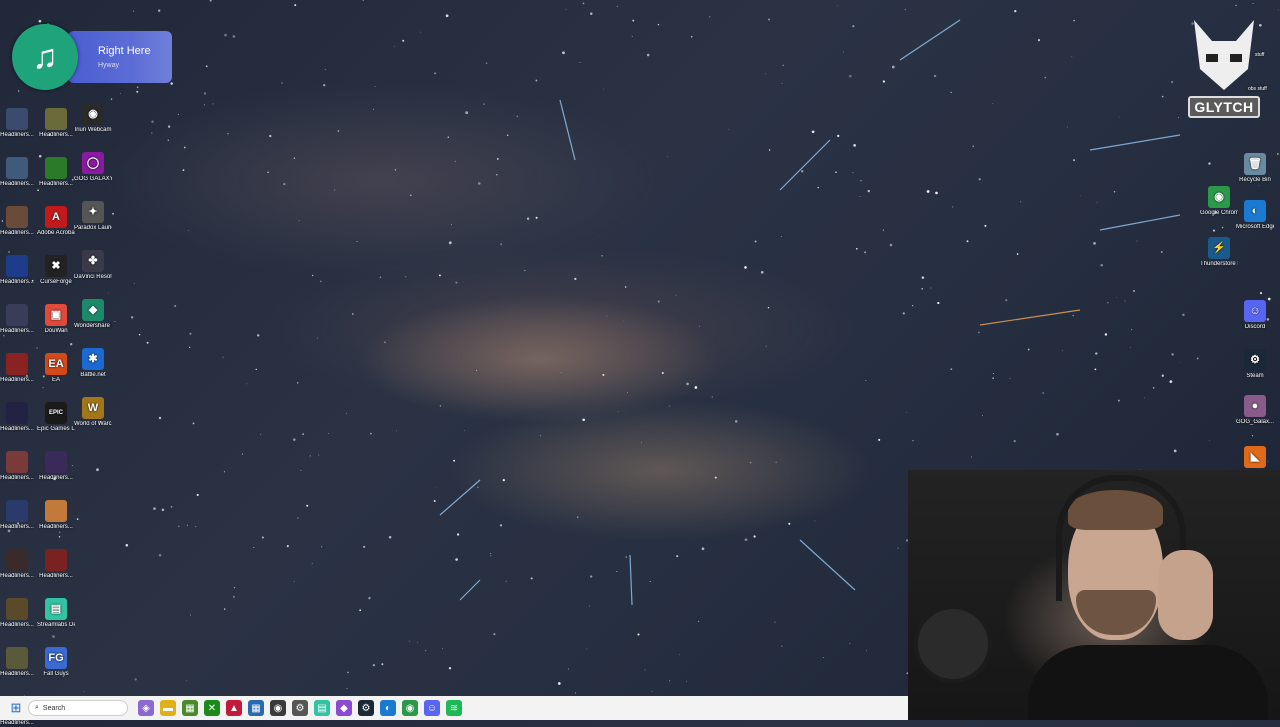 Image resolution: width=1280 pixels, height=727 pixels. Describe the element at coordinates (1257, 89) in the screenshot. I see `folder-label-obs-stuff: obs stuff` at that location.